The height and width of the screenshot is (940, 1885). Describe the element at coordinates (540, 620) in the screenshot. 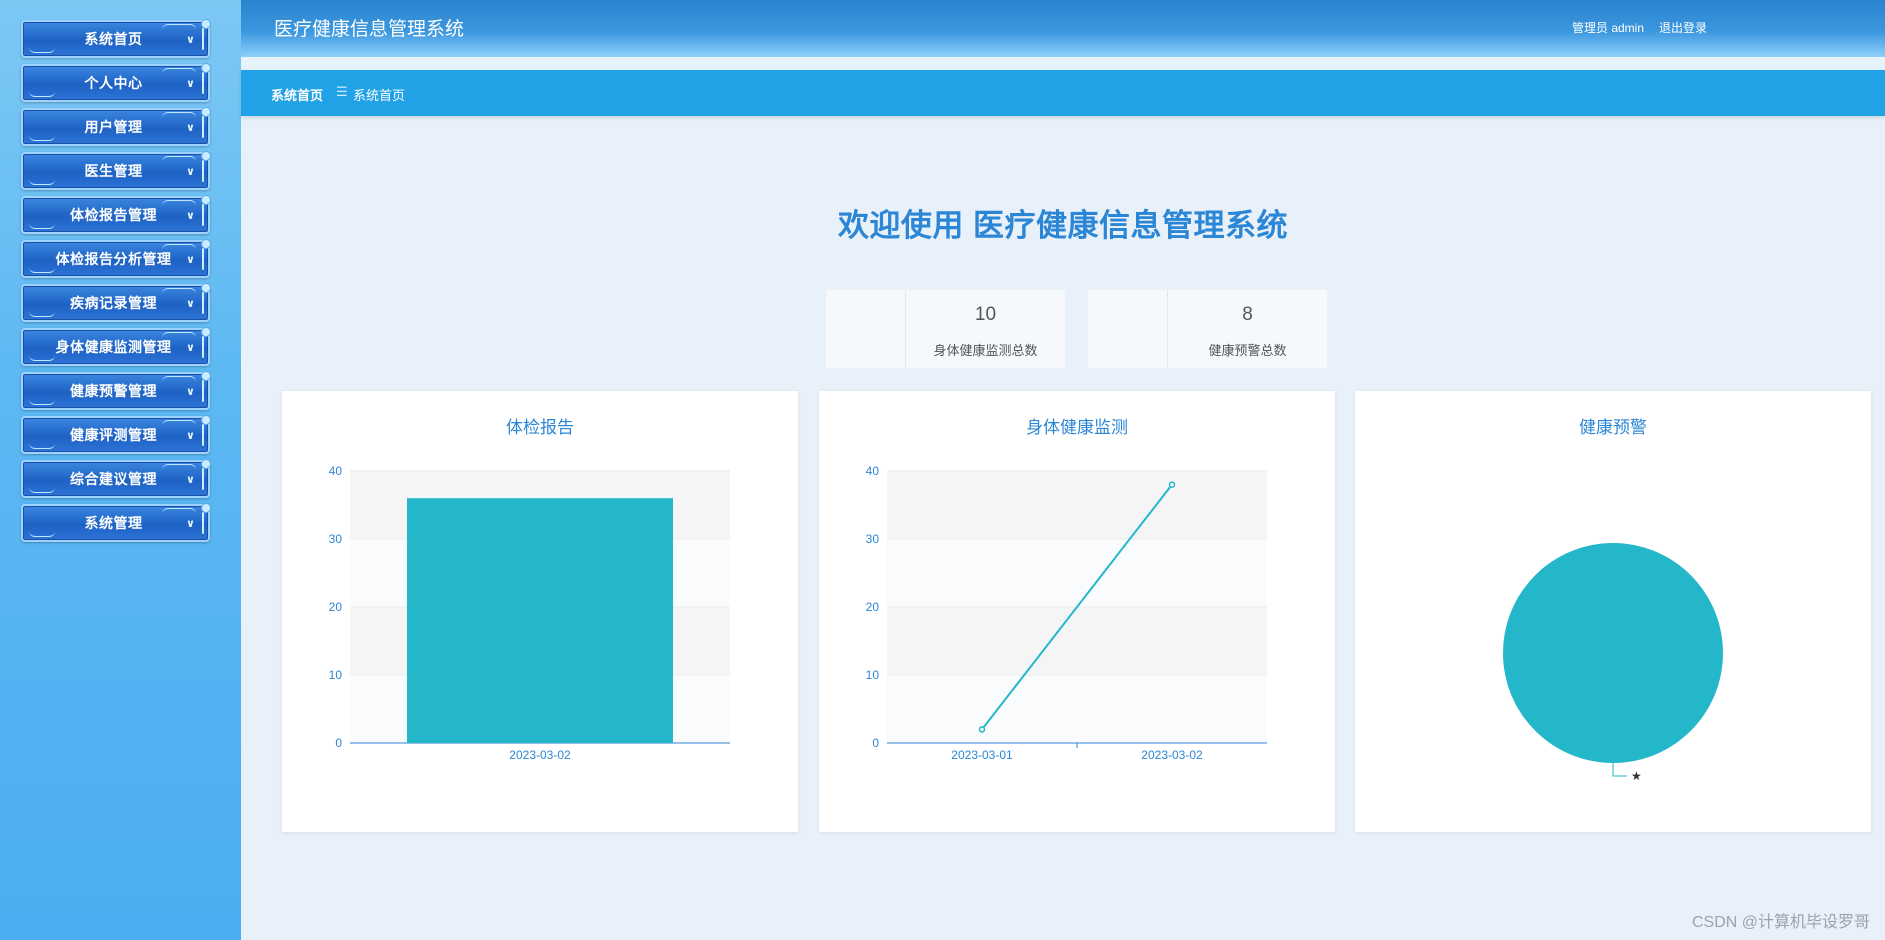

I see `bar` at that location.